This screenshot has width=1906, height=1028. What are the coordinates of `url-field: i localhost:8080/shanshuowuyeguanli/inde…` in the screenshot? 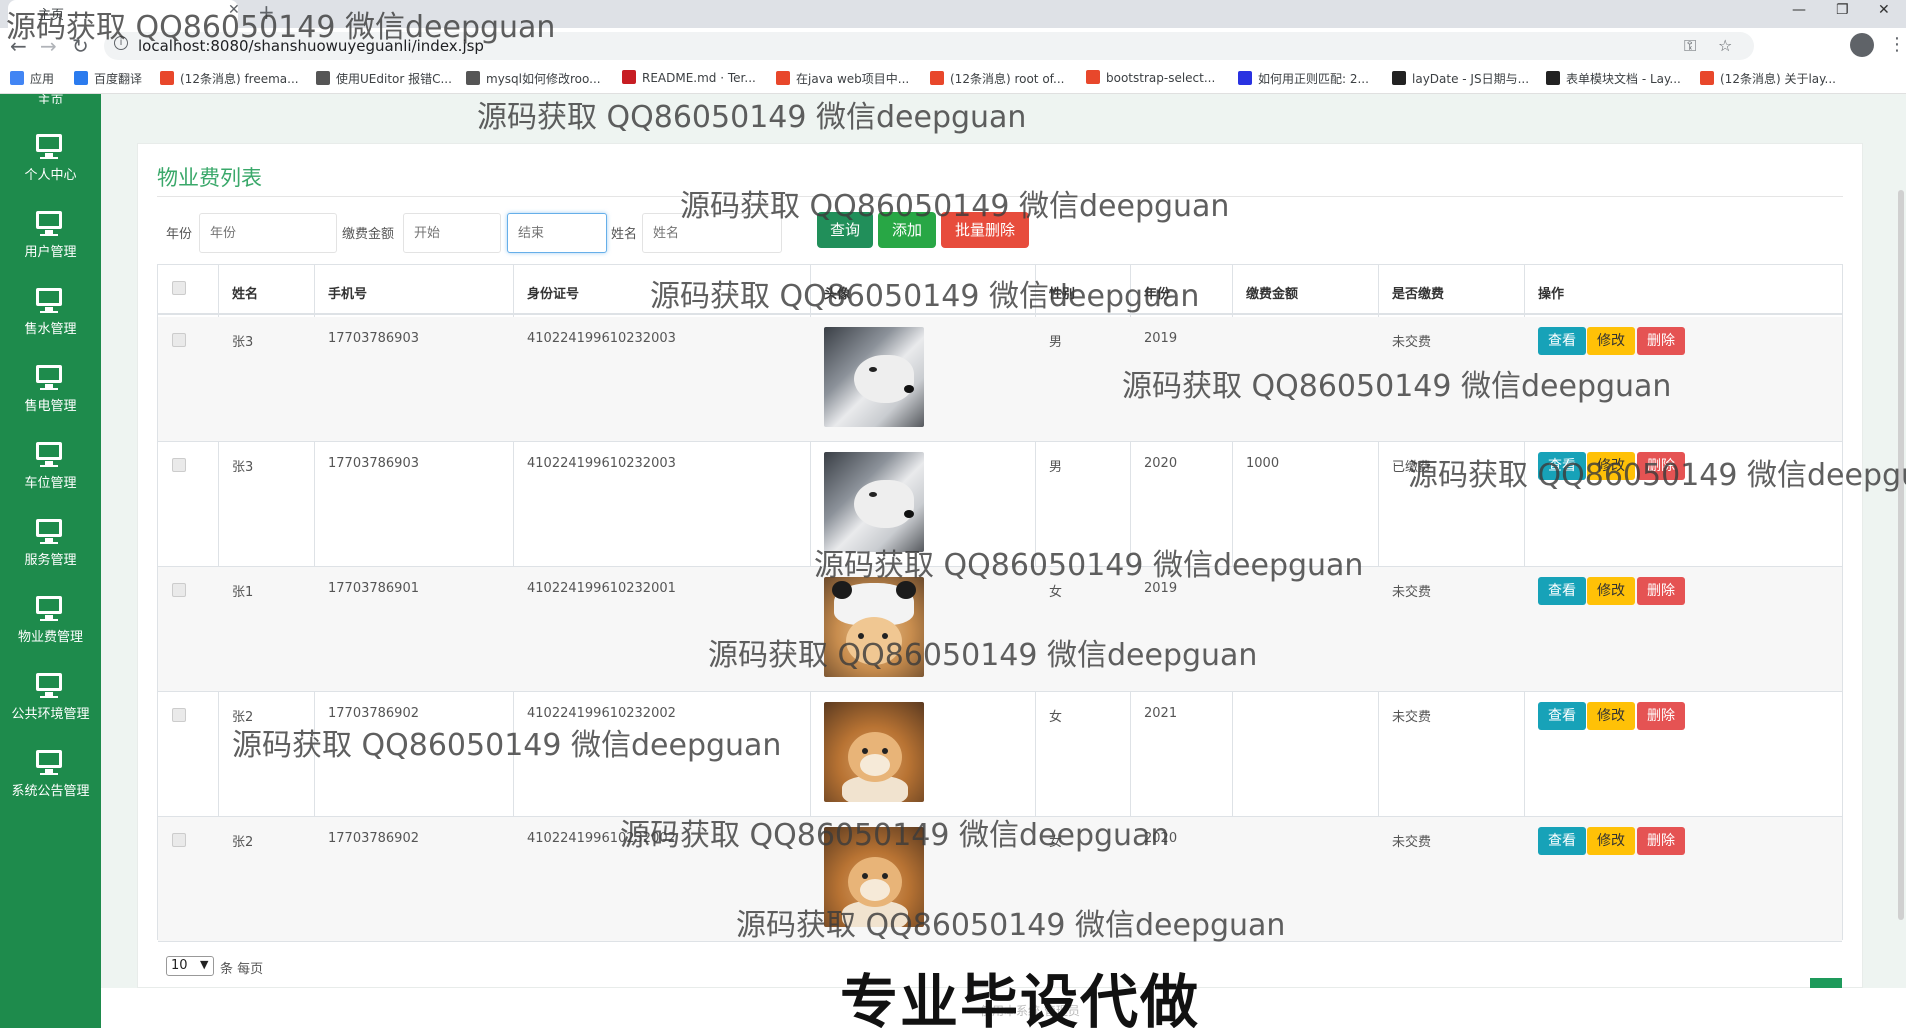 It's located at (929, 46).